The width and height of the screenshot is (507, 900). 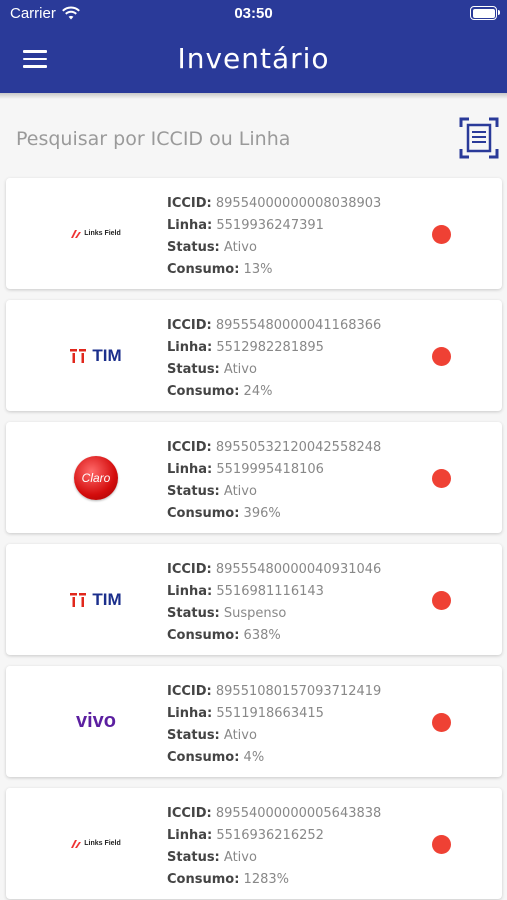 I want to click on linha-value: 5516936216252, so click(x=270, y=835).